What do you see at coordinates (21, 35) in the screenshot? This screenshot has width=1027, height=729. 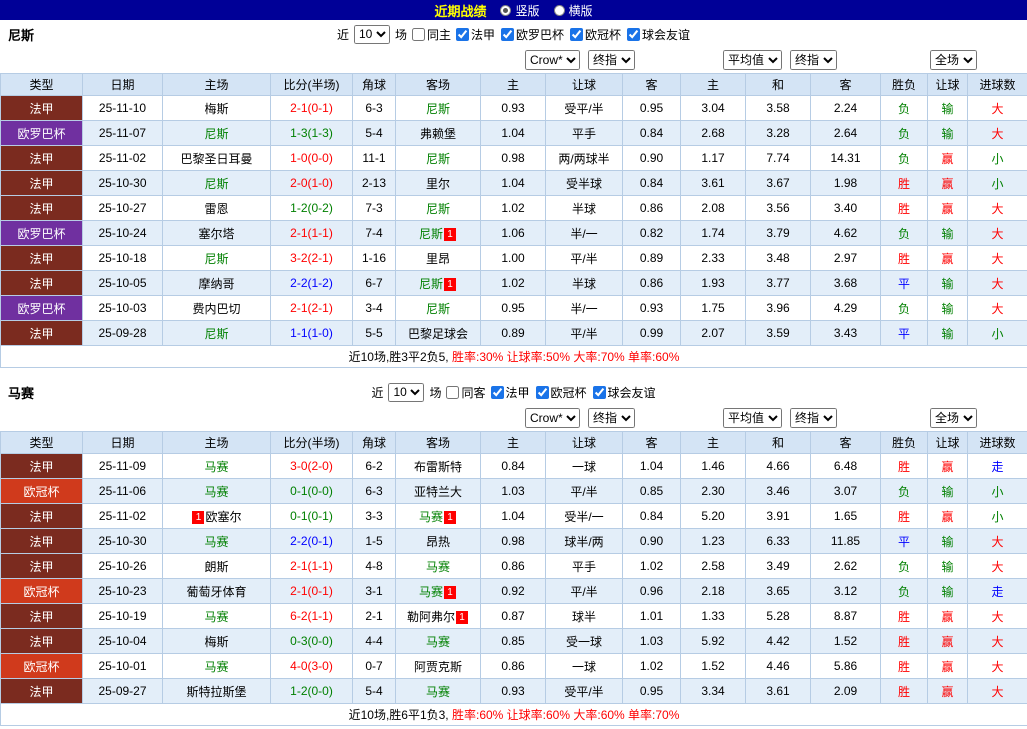 I see `team-title: 尼斯` at bounding box center [21, 35].